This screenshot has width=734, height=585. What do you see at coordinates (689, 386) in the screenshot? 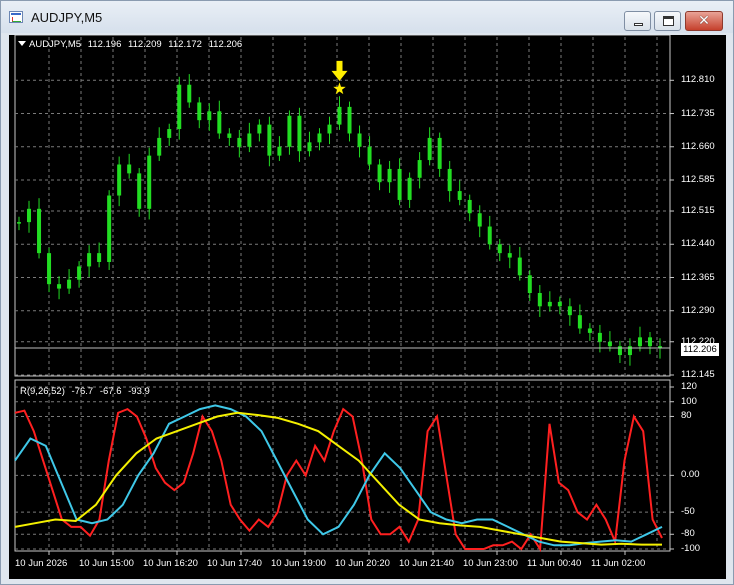
I see `indicator-tick-label: 120` at bounding box center [689, 386].